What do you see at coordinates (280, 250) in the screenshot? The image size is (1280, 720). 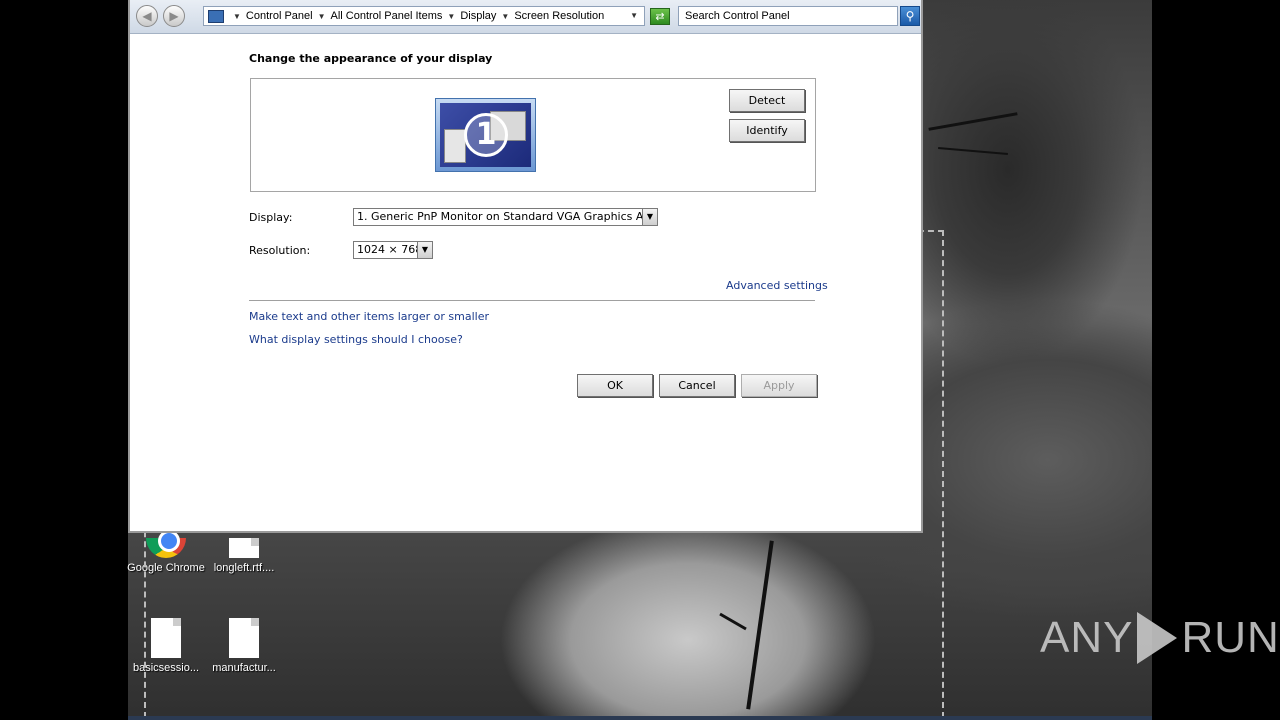 I see `resolution-label: Resolution:` at bounding box center [280, 250].